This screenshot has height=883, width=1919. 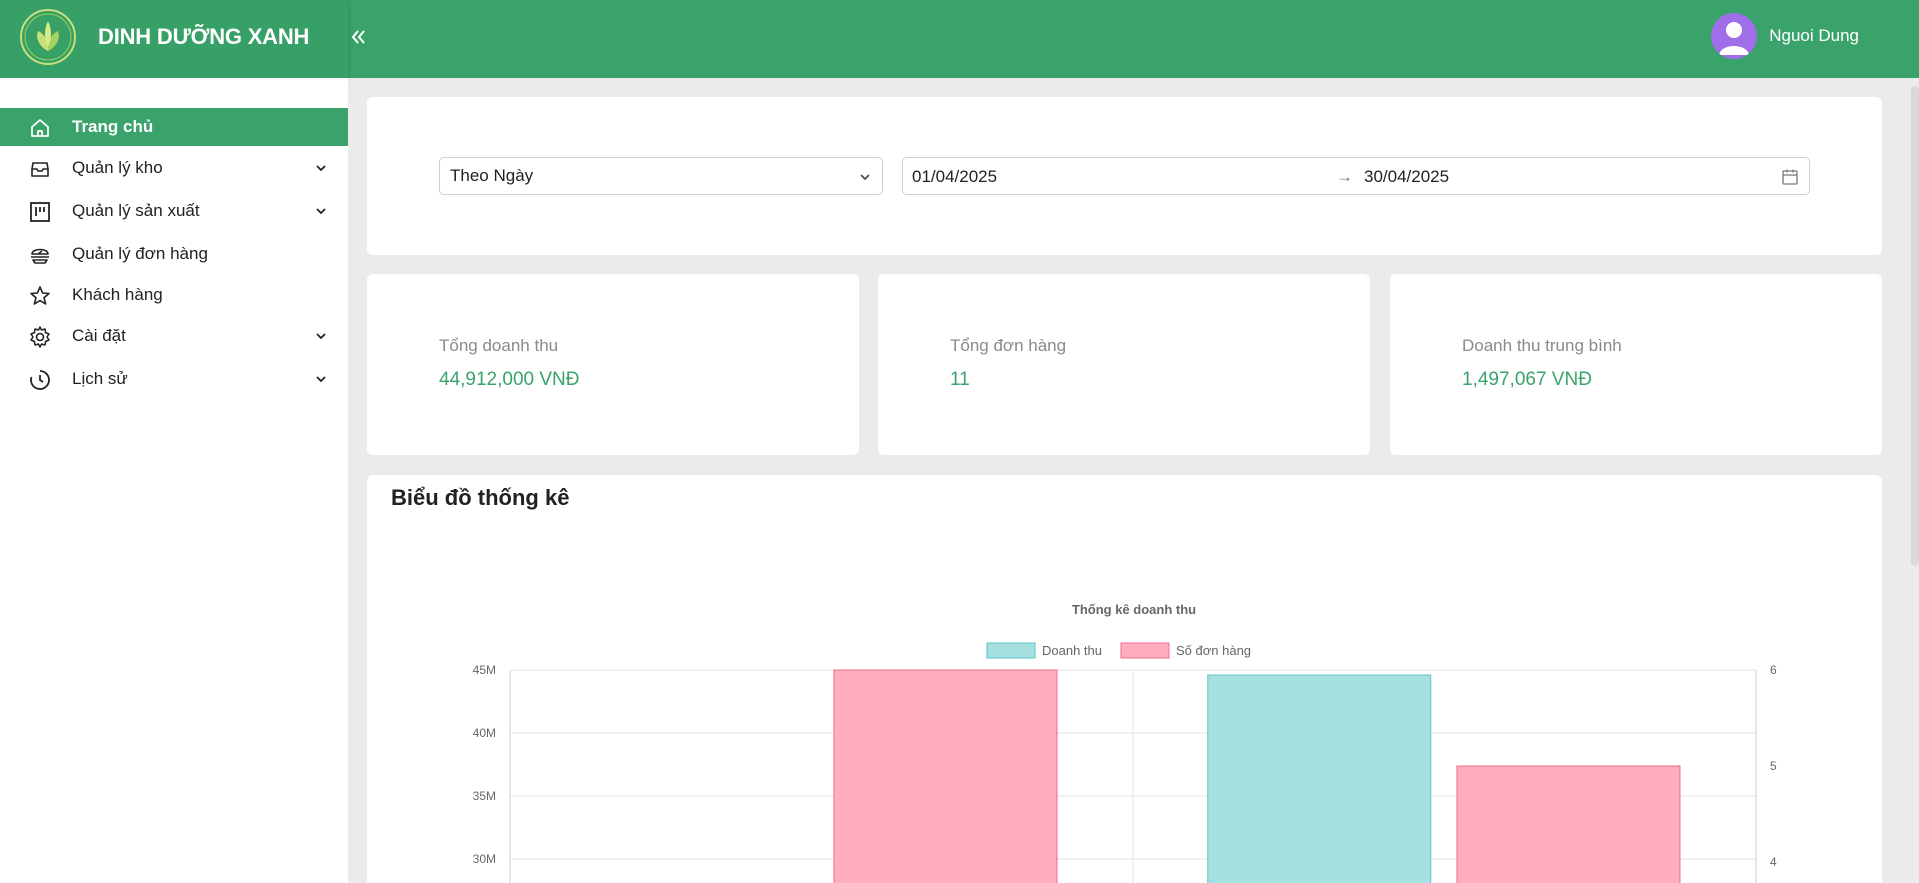 What do you see at coordinates (48, 37) in the screenshot?
I see `leaf-logo-icon` at bounding box center [48, 37].